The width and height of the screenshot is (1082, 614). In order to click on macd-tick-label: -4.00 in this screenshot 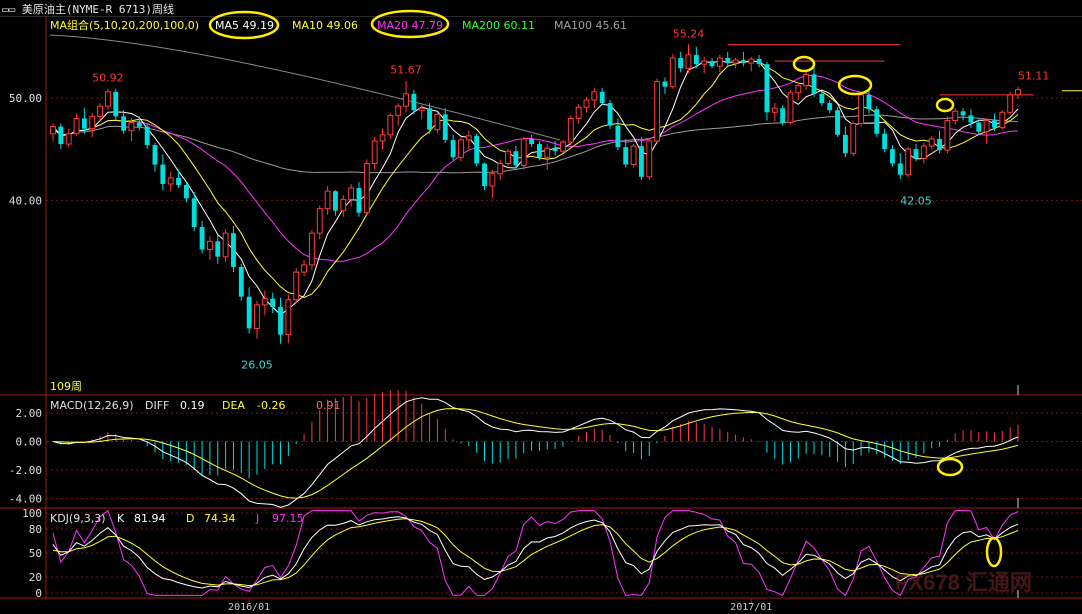, I will do `click(25, 498)`.